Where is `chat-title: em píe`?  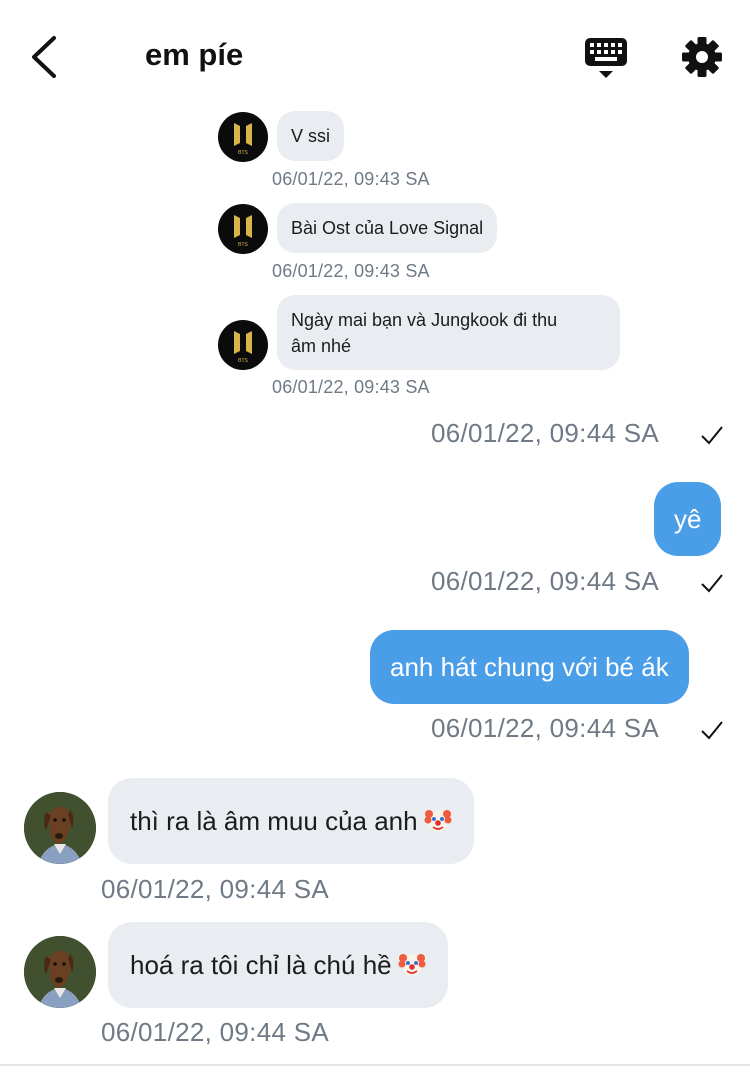 chat-title: em píe is located at coordinates (194, 54).